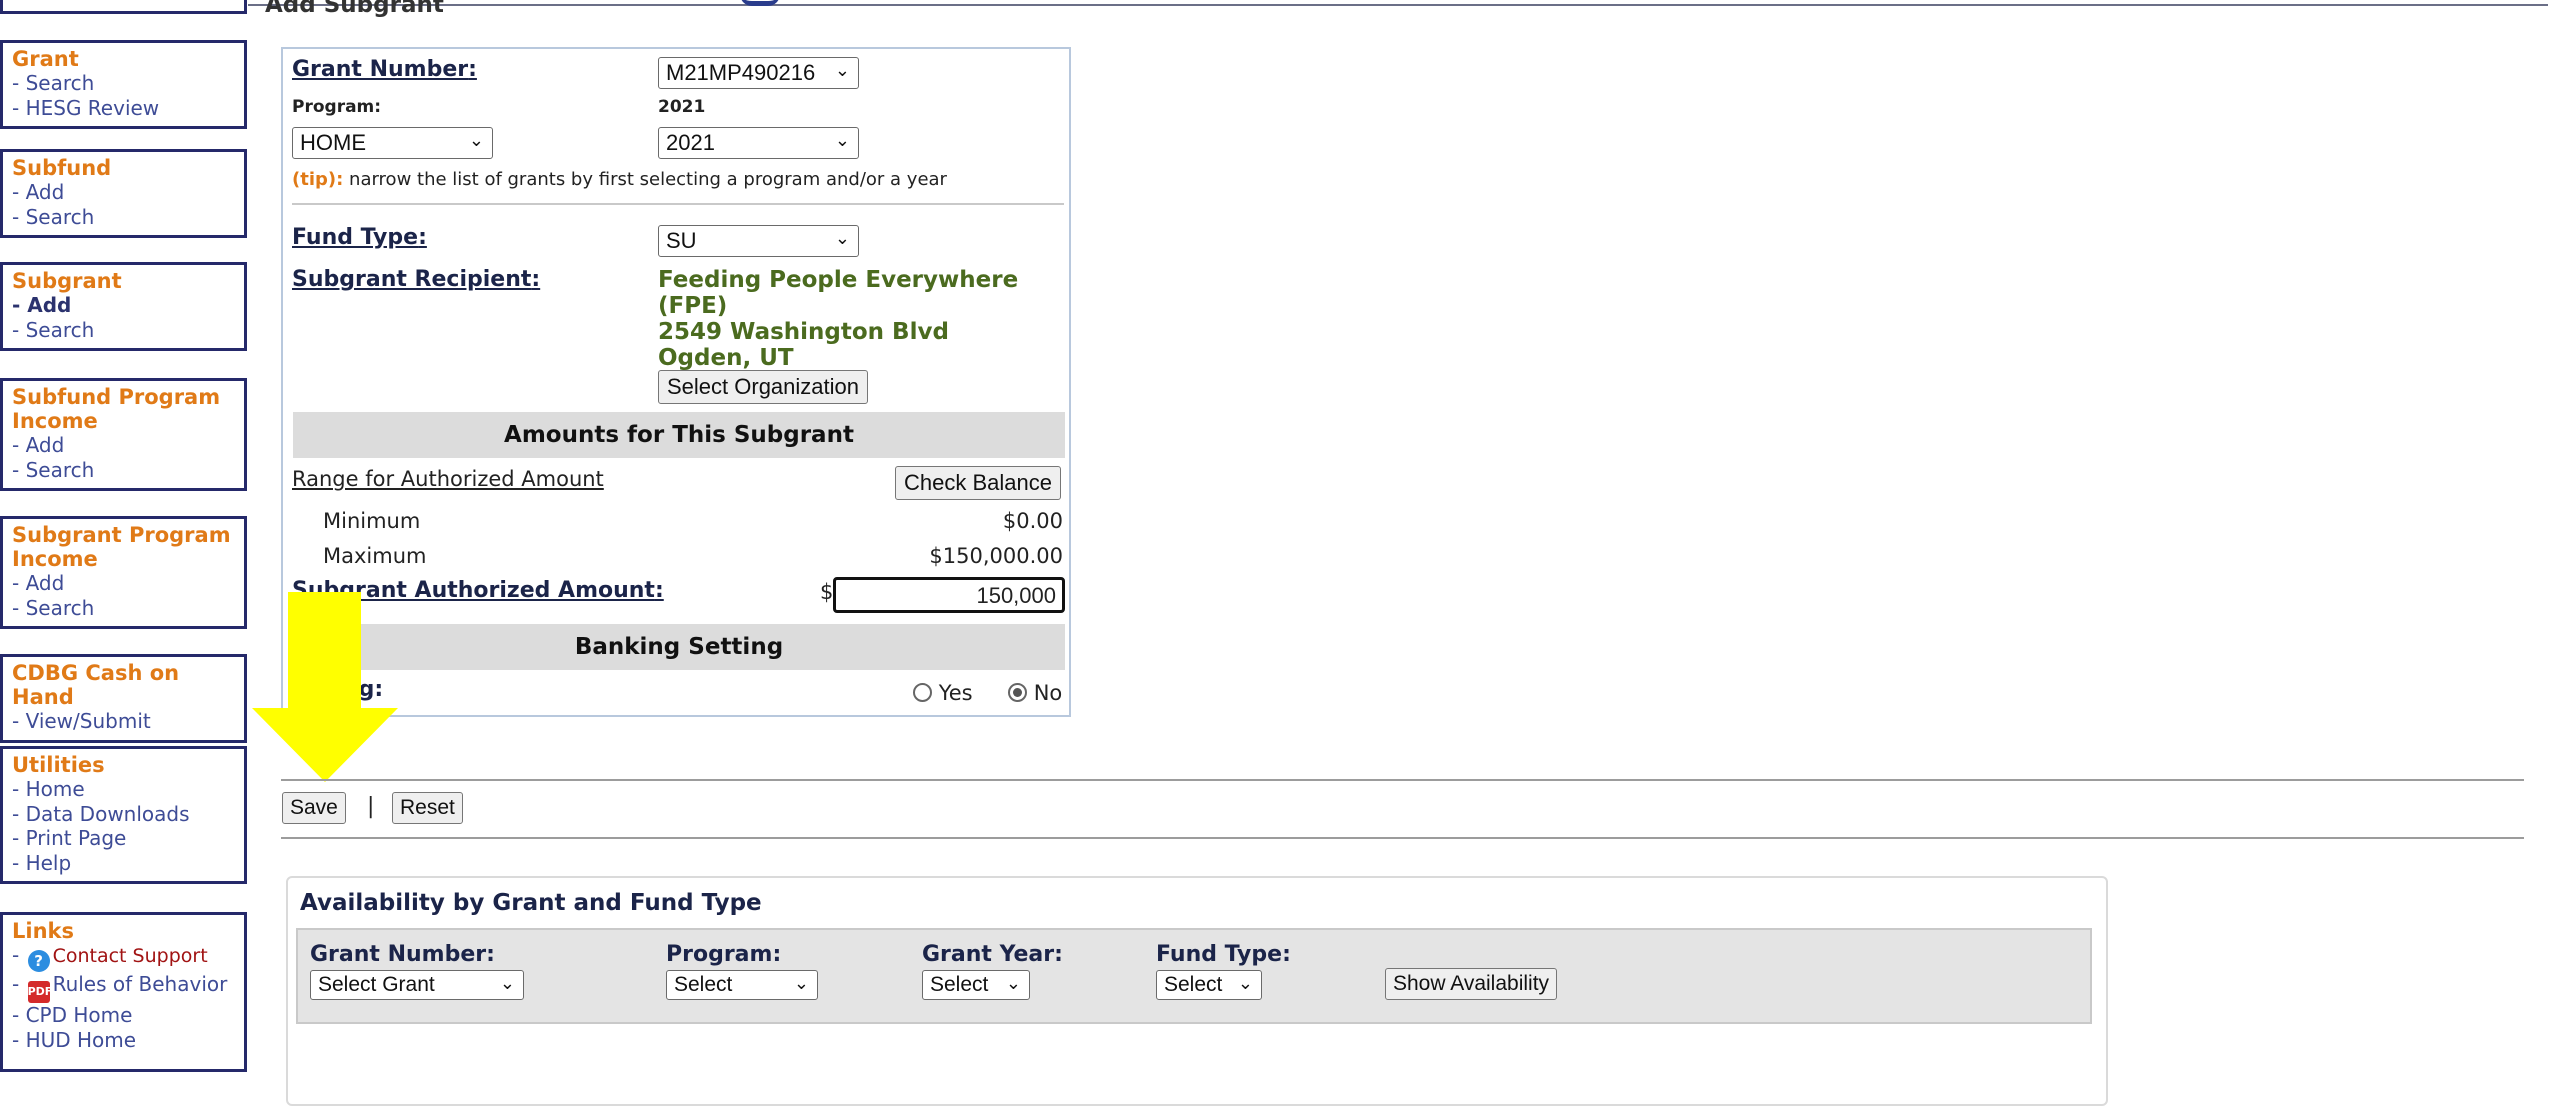  Describe the element at coordinates (978, 483) in the screenshot. I see `check-balance-button: Check Balance` at that location.